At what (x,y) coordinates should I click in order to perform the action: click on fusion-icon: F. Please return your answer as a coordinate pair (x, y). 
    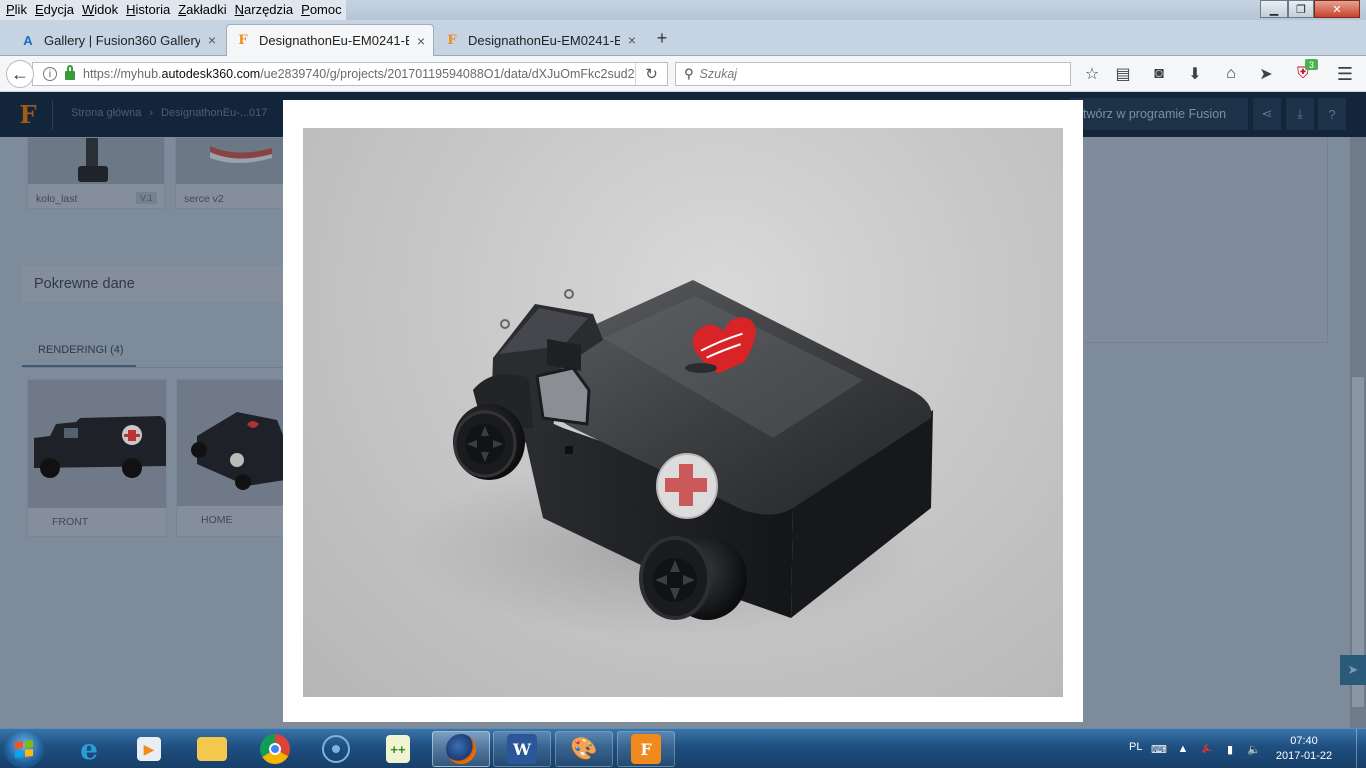
    Looking at the image, I should click on (243, 40).